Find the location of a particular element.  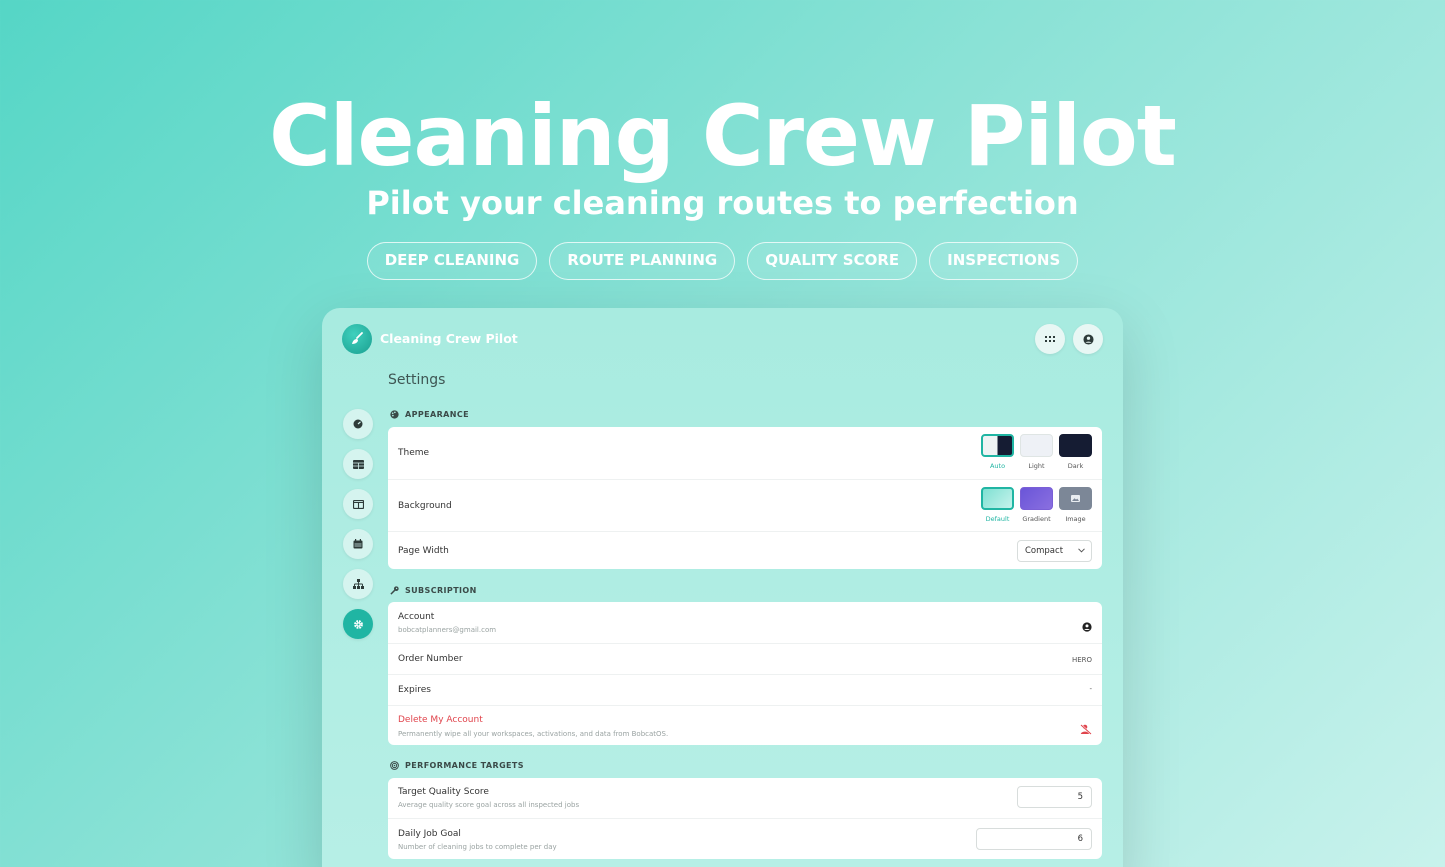

sidebar-item-calendar is located at coordinates (358, 544).